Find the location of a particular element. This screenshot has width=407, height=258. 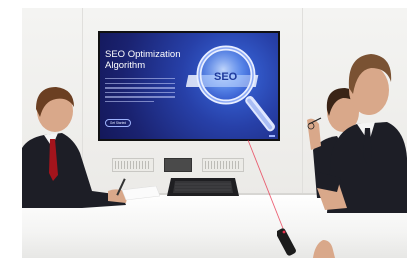

magnifier-label: SEO is located at coordinates (226, 77).